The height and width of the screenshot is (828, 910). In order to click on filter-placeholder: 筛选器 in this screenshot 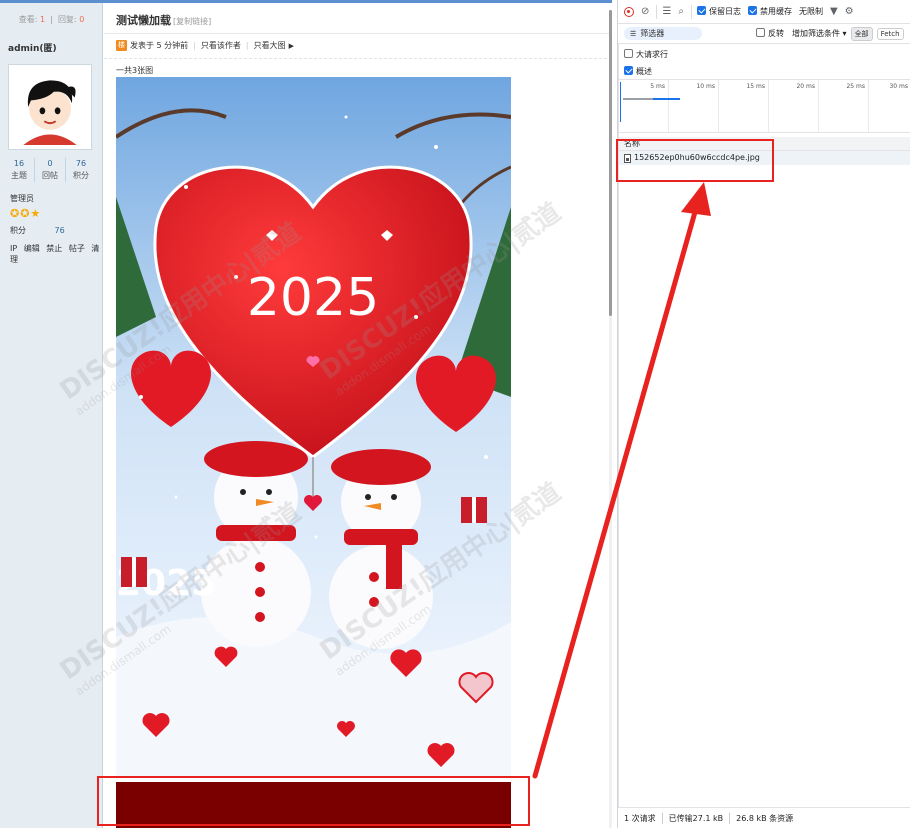, I will do `click(652, 33)`.